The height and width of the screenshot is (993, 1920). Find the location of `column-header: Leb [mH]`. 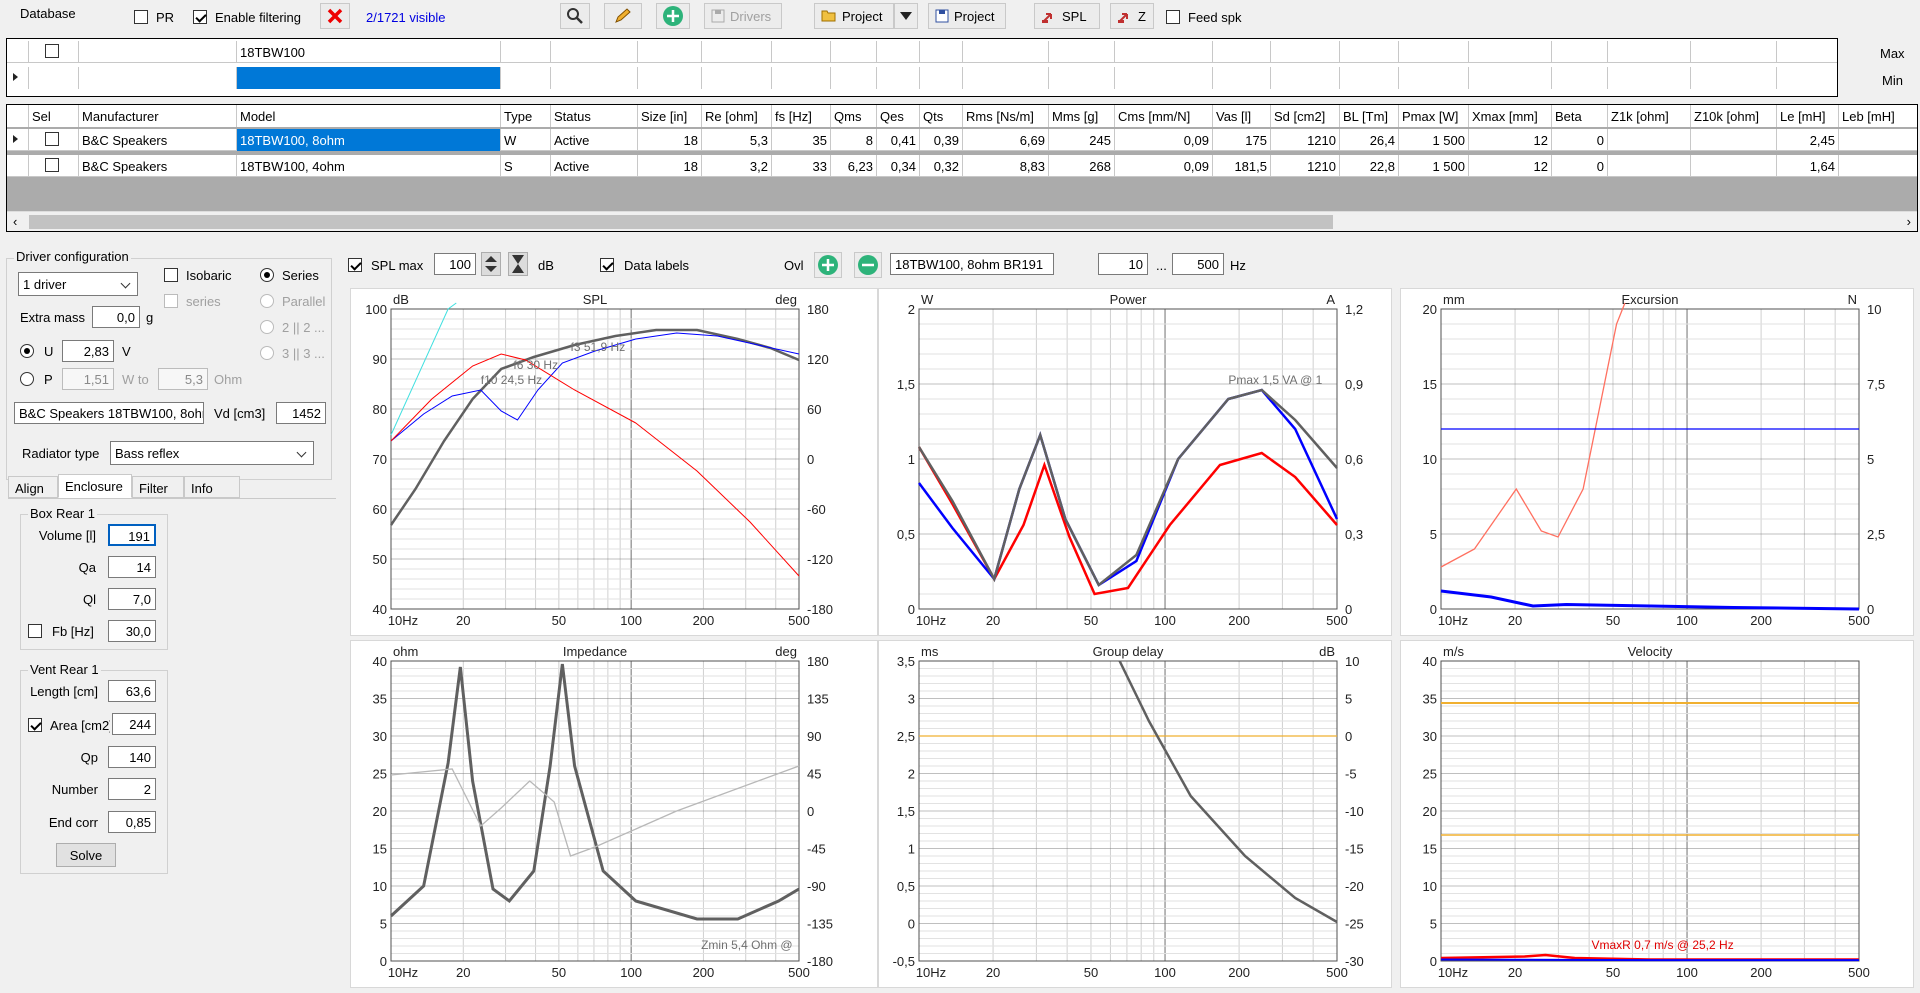

column-header: Leb [mH] is located at coordinates (1878, 116).